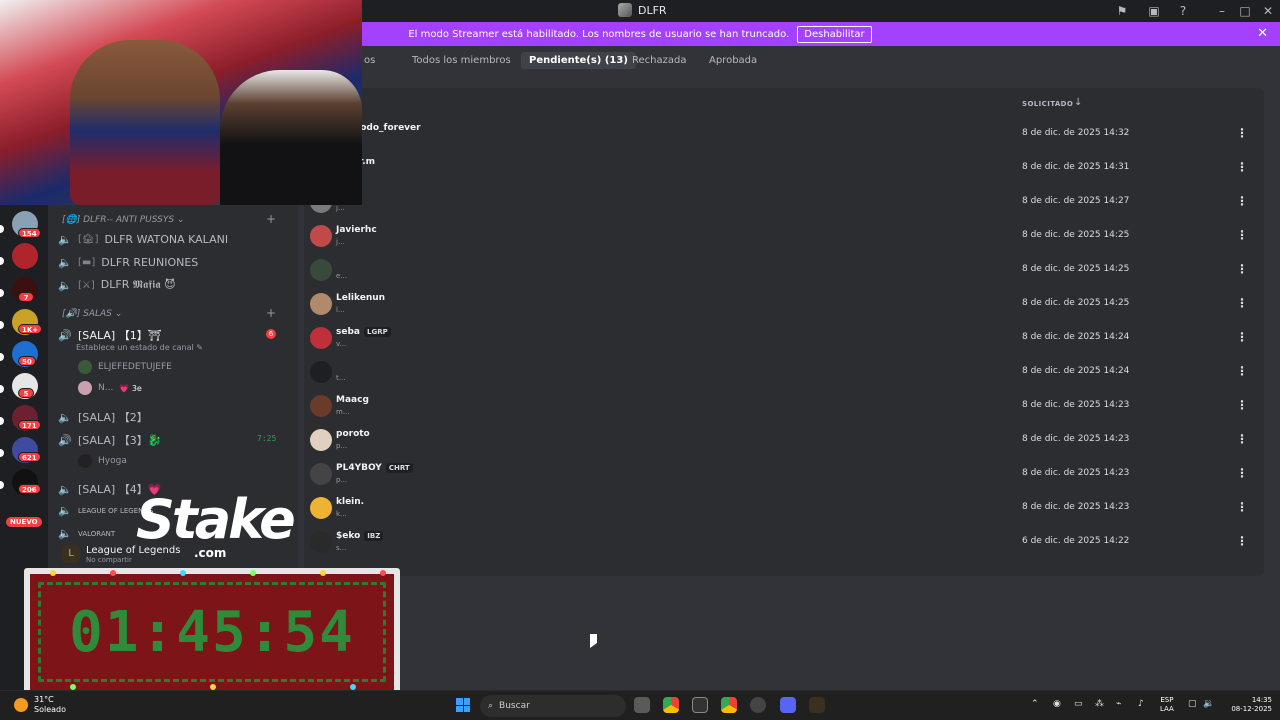  Describe the element at coordinates (784, 542) in the screenshot. I see `table-row: $eko IBZ s... 6 de dic. de 2025 14:22 ⋮` at that location.